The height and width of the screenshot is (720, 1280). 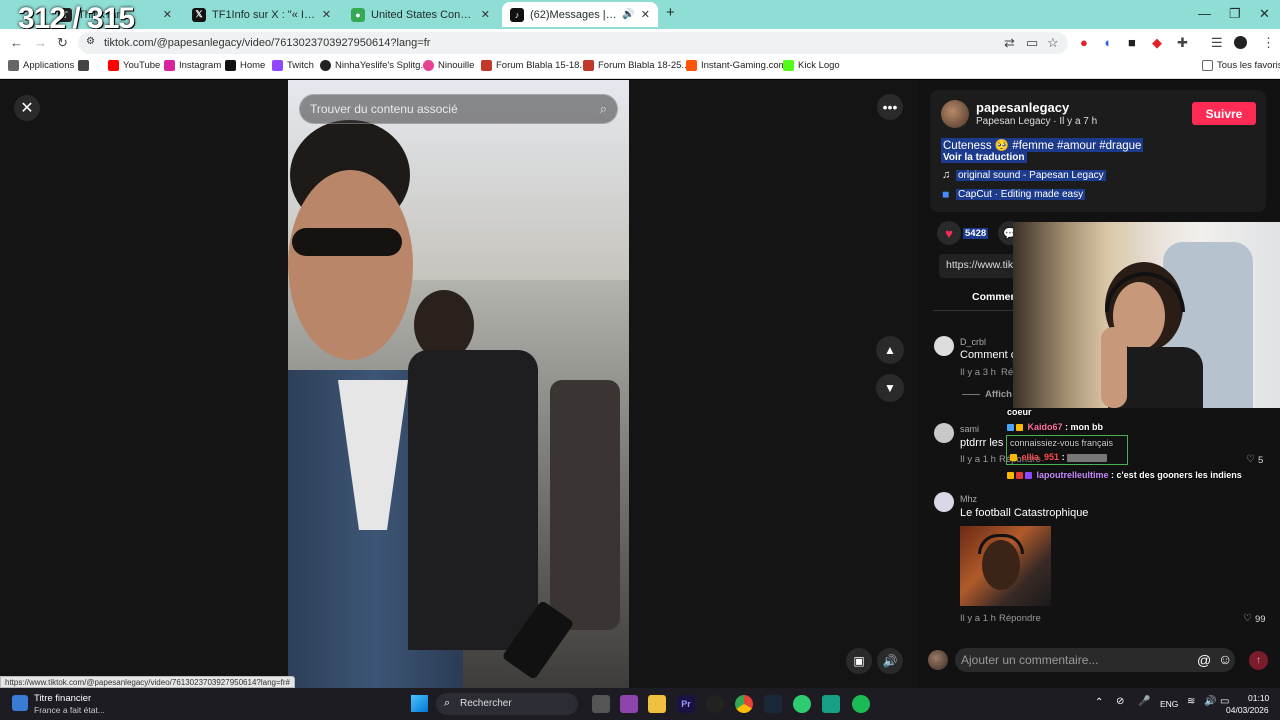 What do you see at coordinates (458, 109) in the screenshot?
I see `related-content-search: Trouver du contenu associé ⌕` at bounding box center [458, 109].